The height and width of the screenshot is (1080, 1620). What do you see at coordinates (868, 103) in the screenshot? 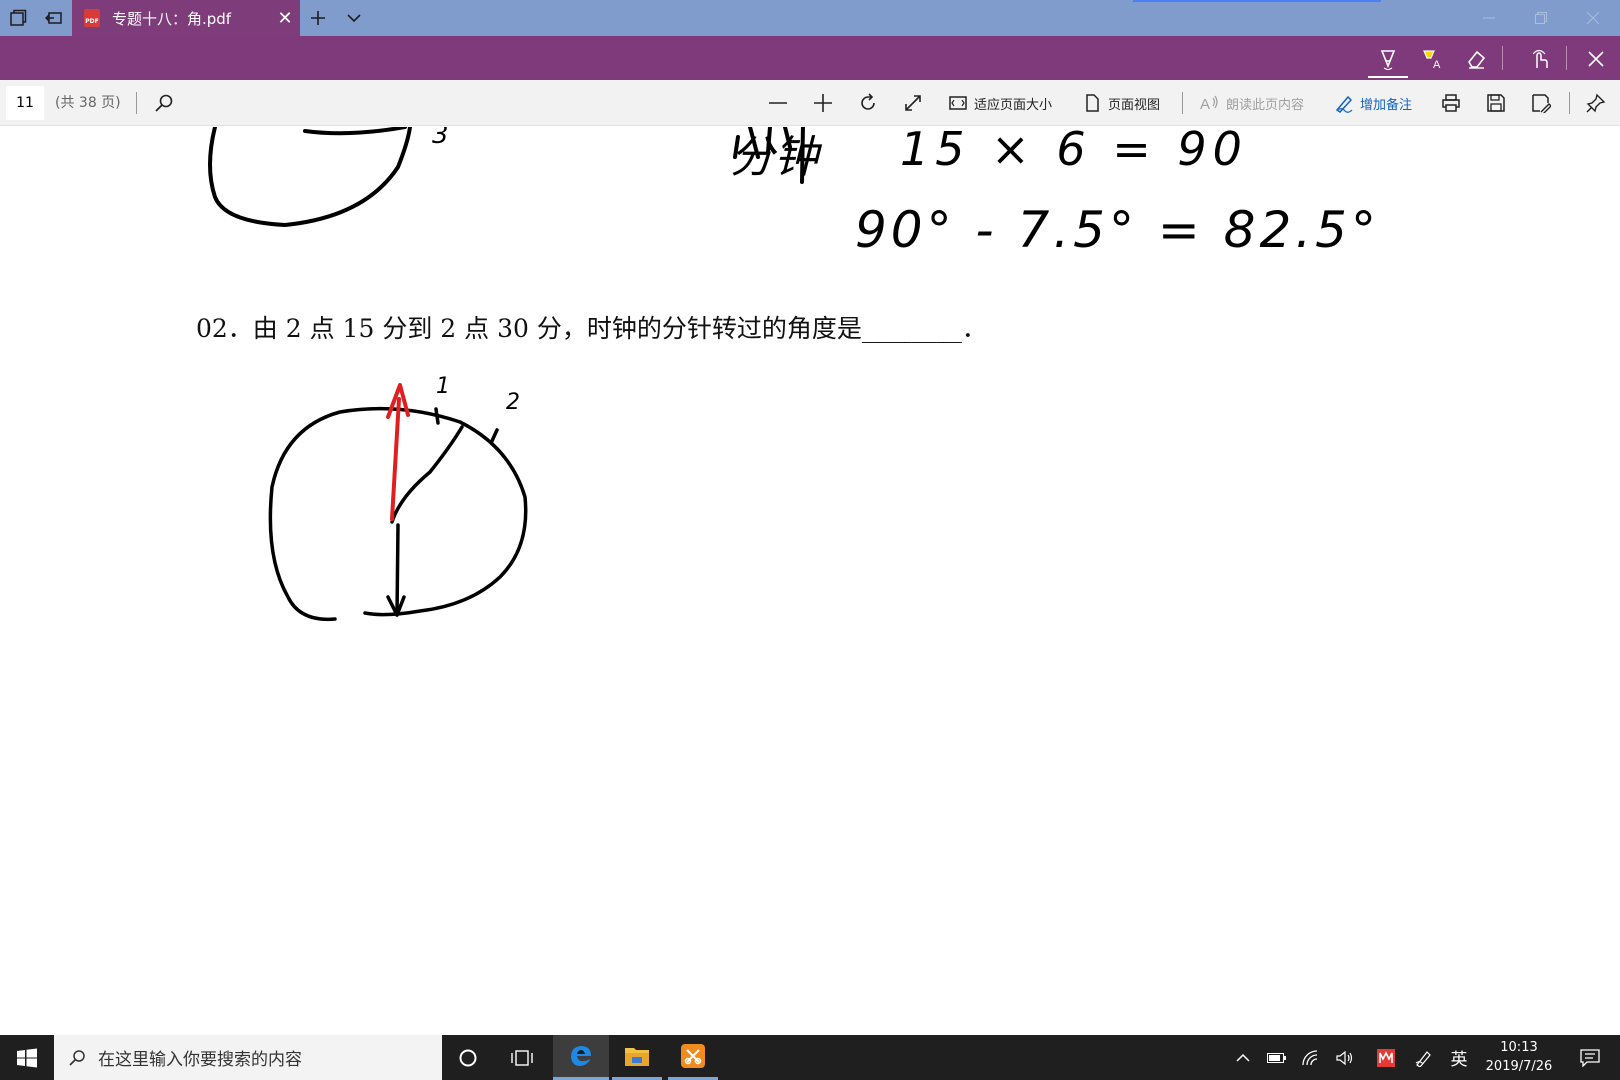
I see `rotate-icon` at bounding box center [868, 103].